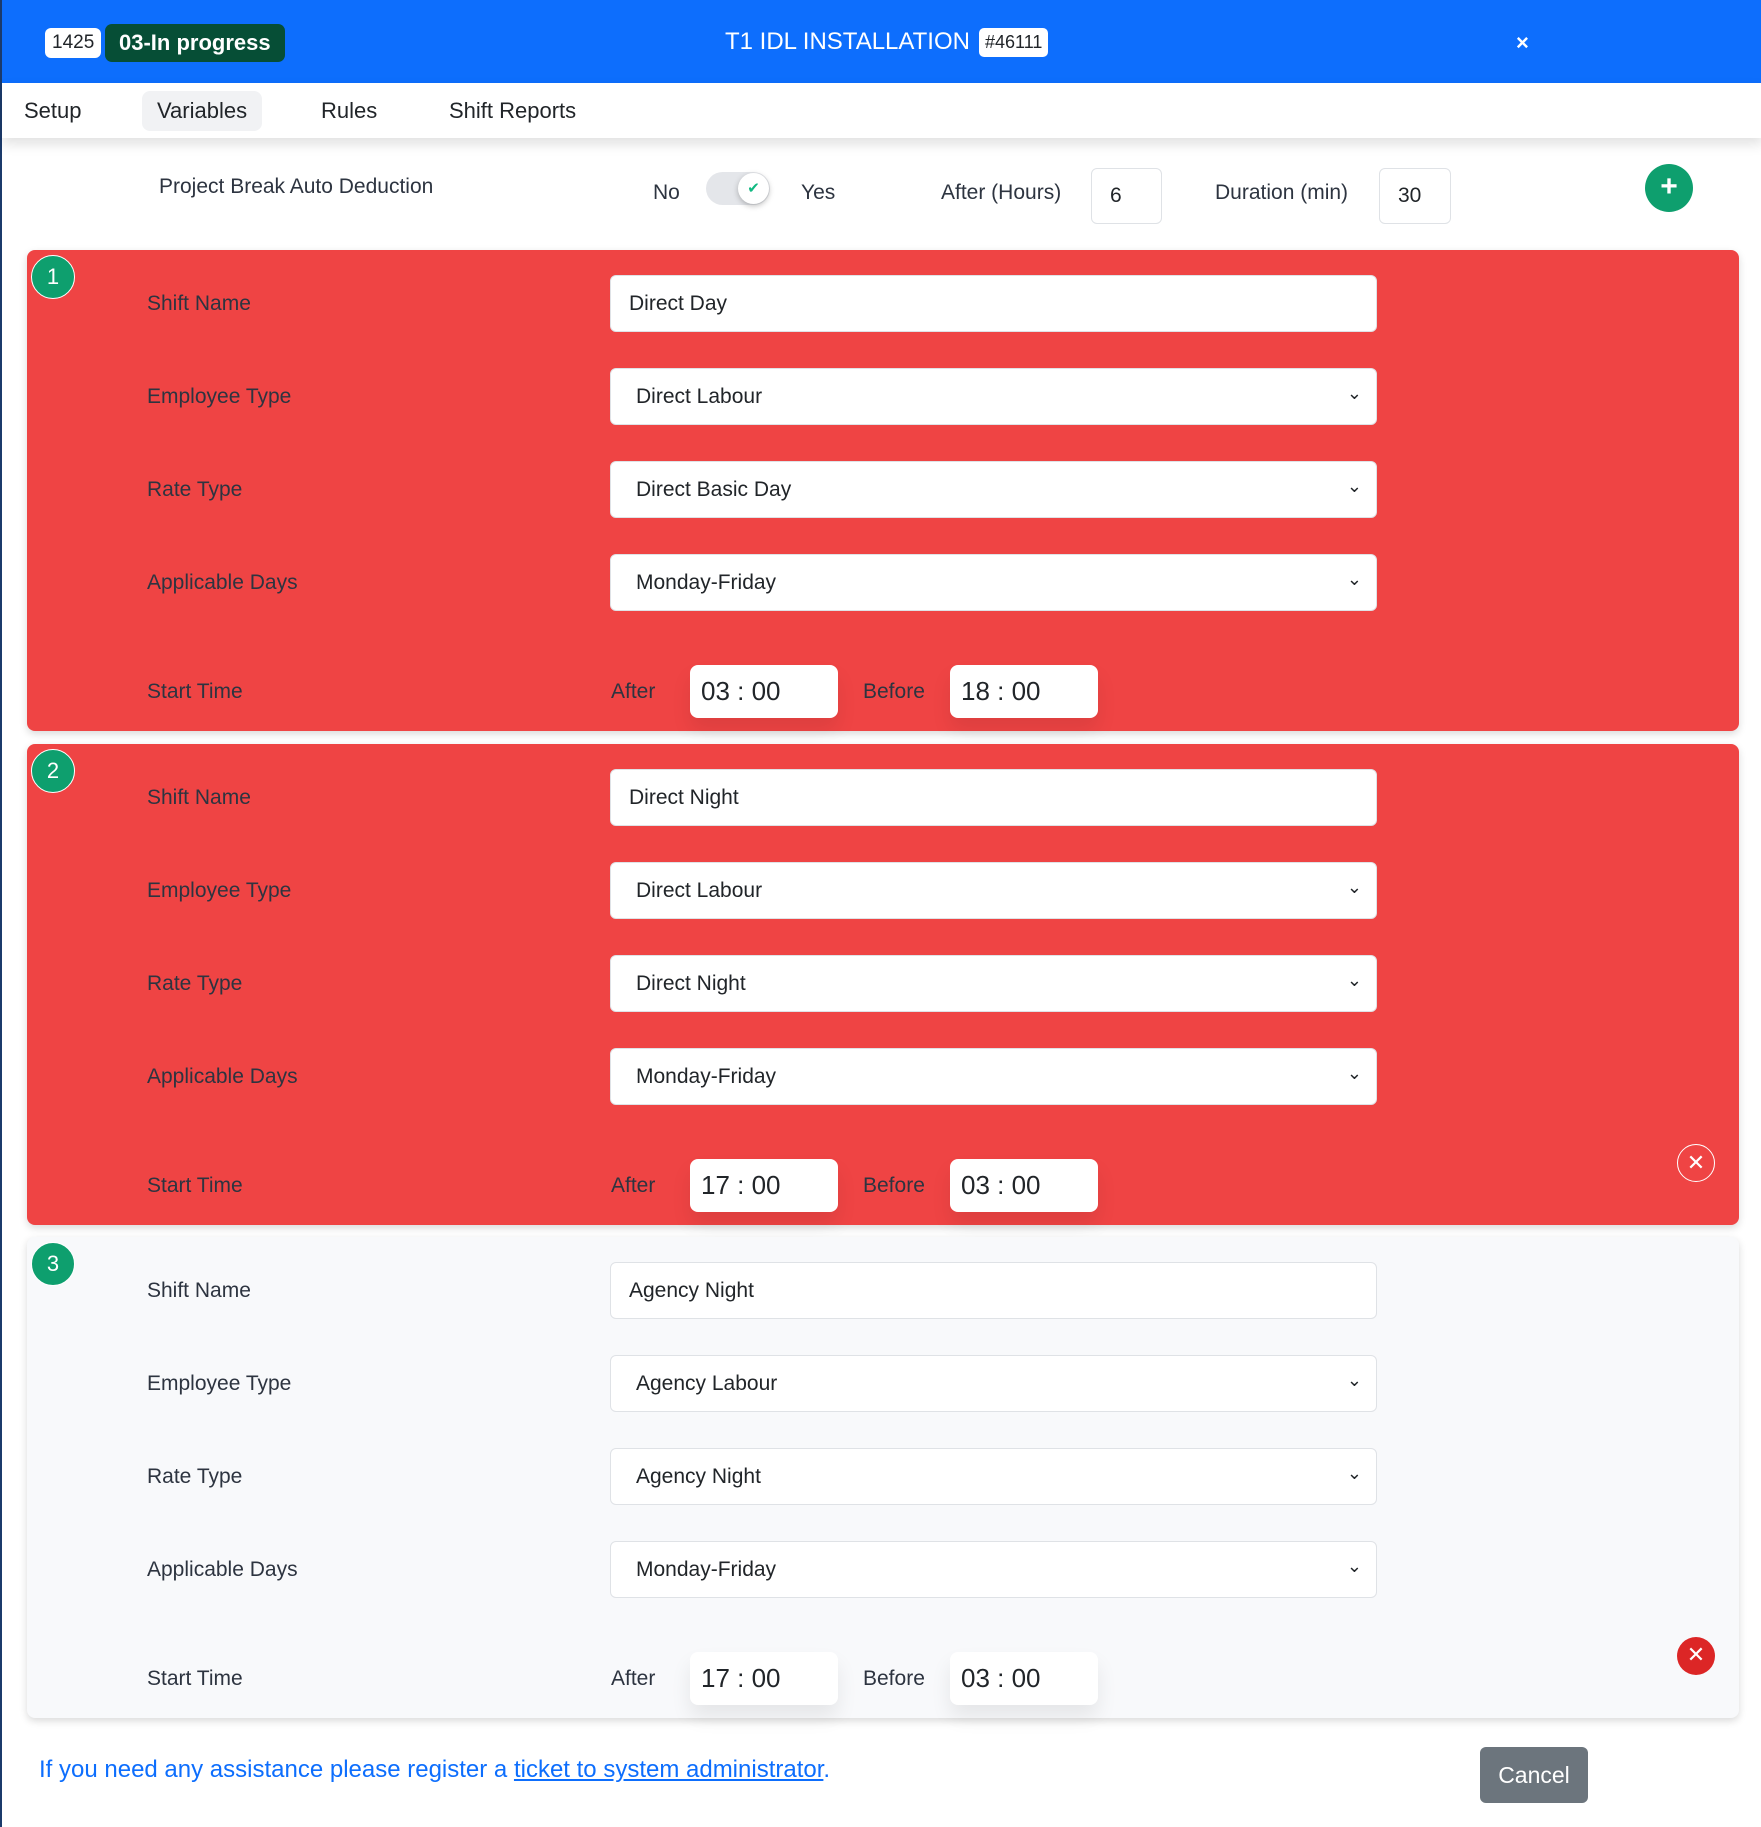  Describe the element at coordinates (1522, 43) in the screenshot. I see `close-icon: ×` at that location.